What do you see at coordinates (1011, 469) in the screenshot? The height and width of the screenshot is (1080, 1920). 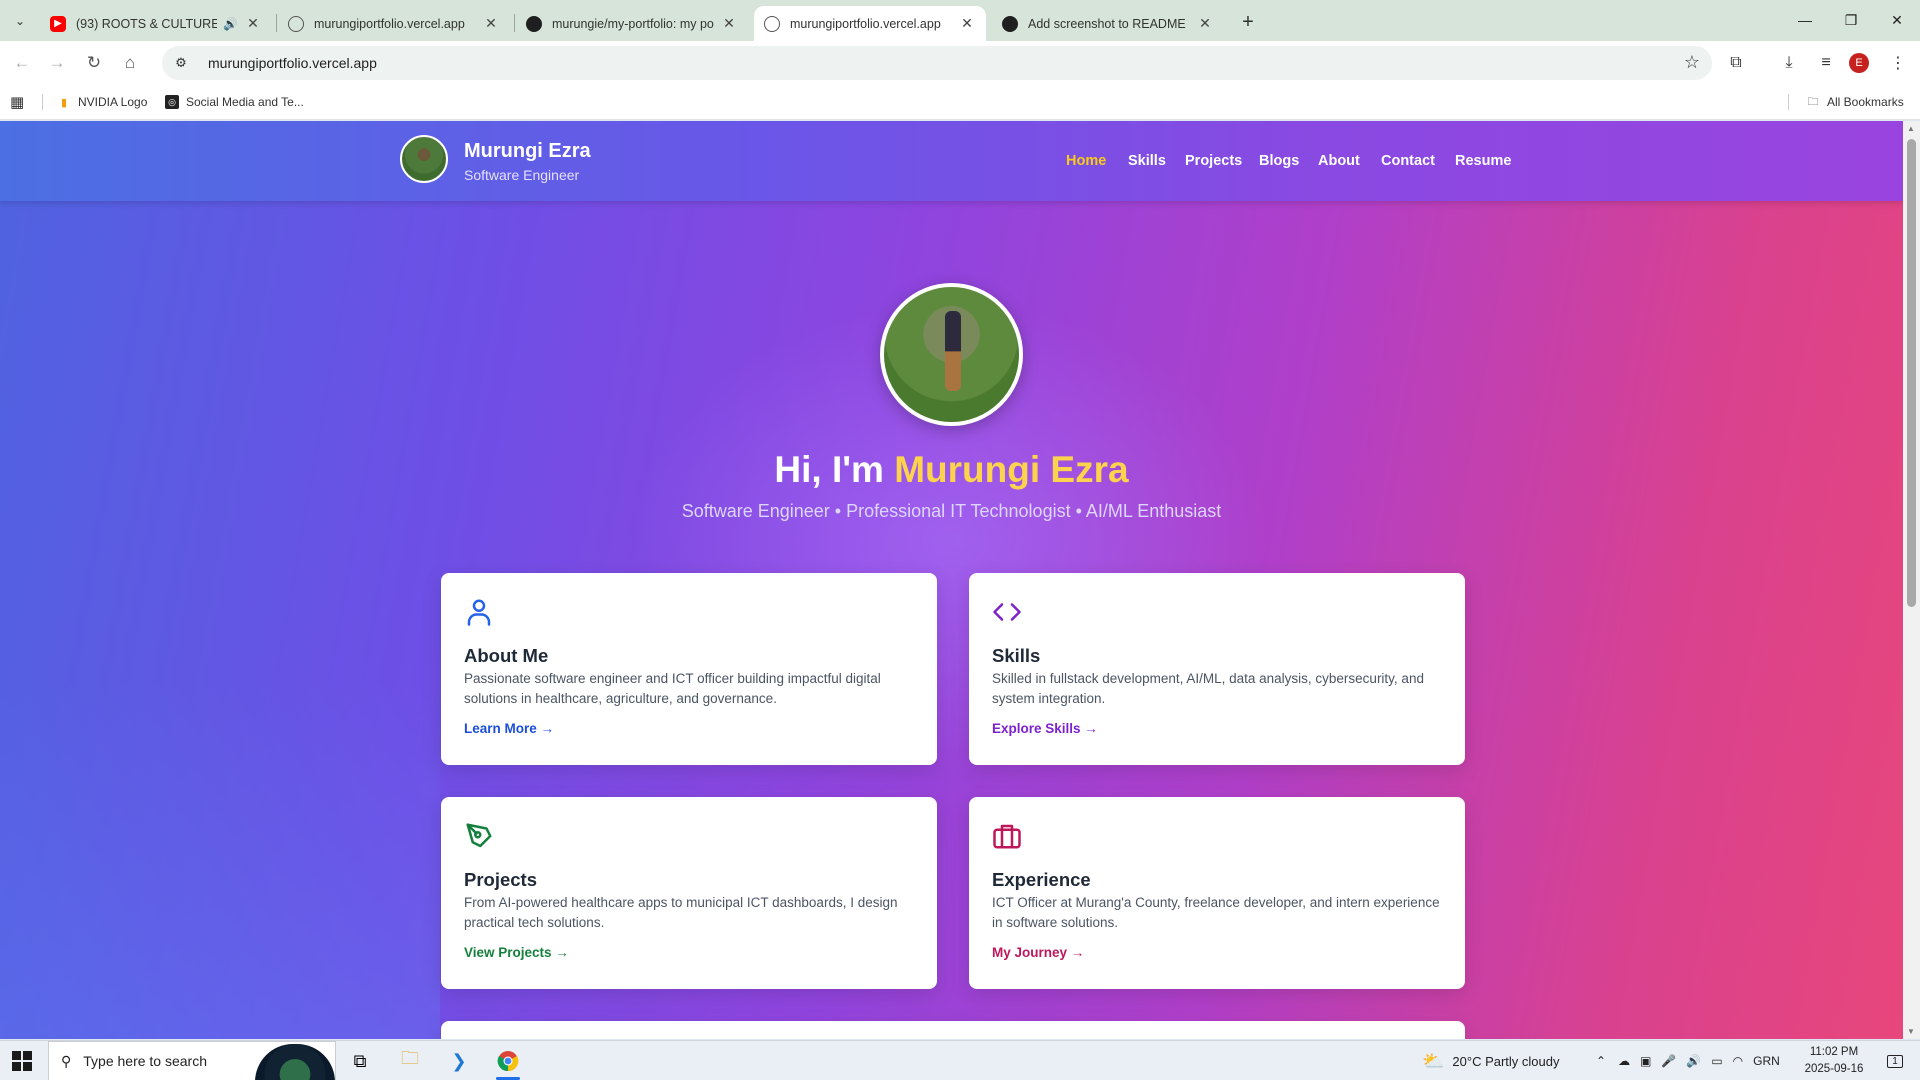 I see `hero-name: Murungi Ezra` at bounding box center [1011, 469].